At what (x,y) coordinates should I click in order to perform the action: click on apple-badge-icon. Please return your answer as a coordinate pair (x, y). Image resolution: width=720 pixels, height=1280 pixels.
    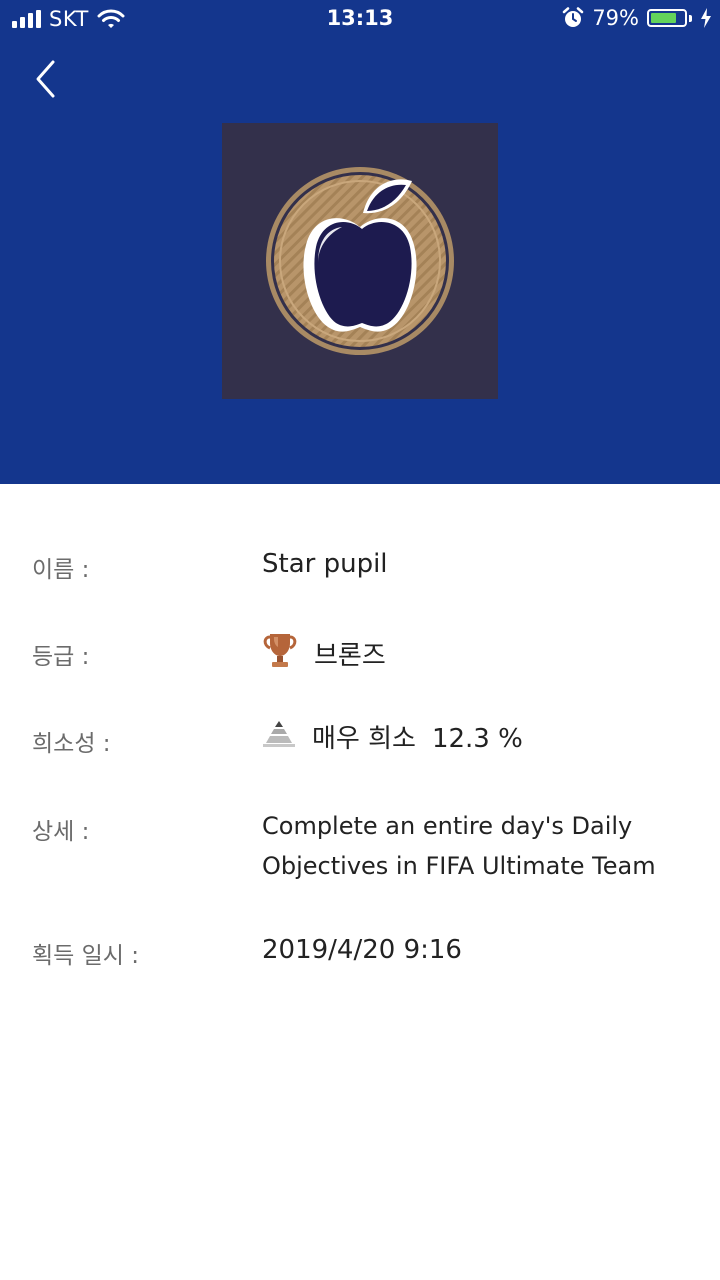
    Looking at the image, I should click on (360, 261).